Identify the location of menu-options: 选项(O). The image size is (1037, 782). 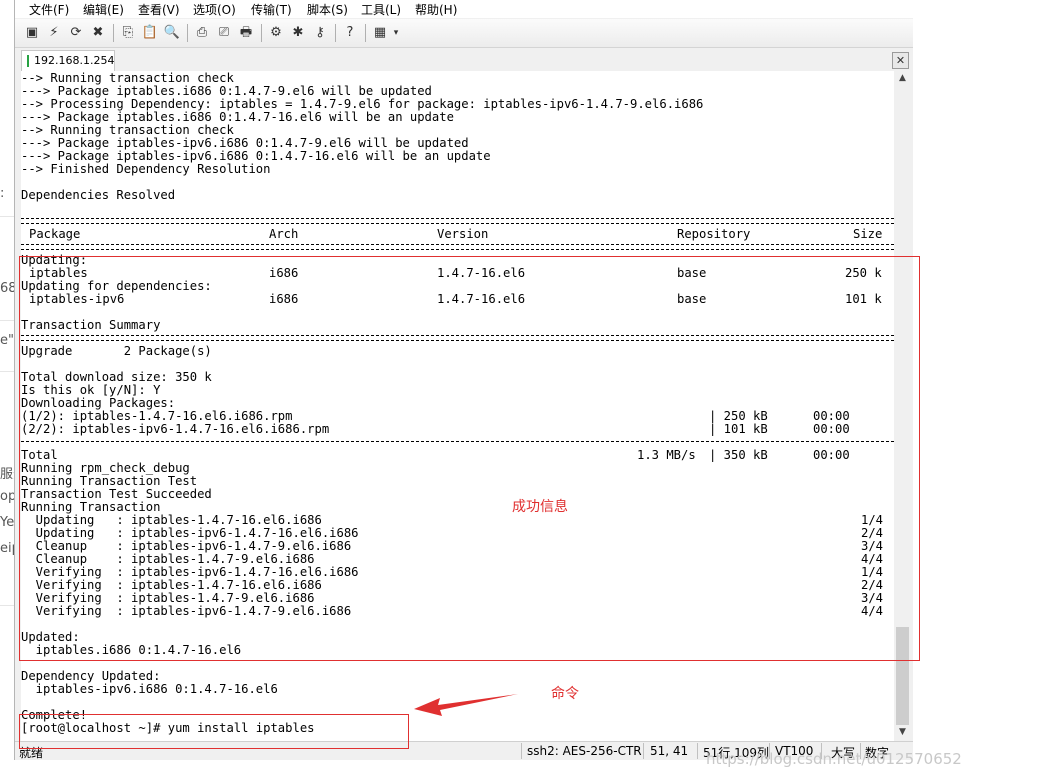
(214, 9).